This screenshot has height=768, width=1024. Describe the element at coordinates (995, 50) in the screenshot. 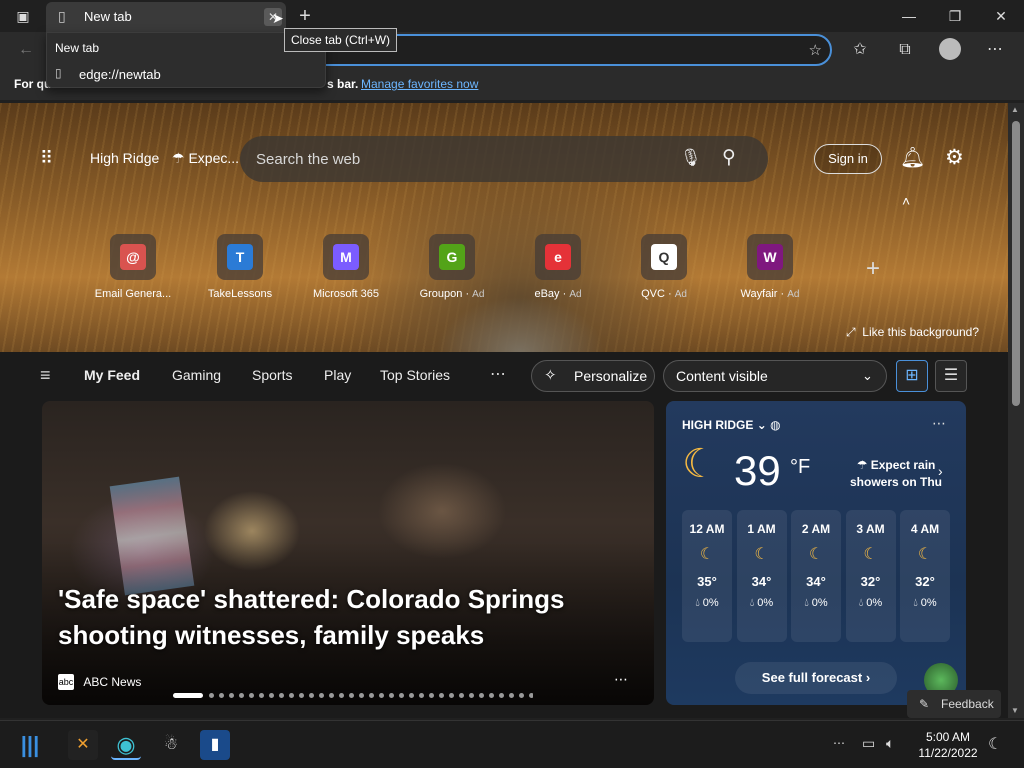

I see `settings-more-icon: ⋯` at that location.